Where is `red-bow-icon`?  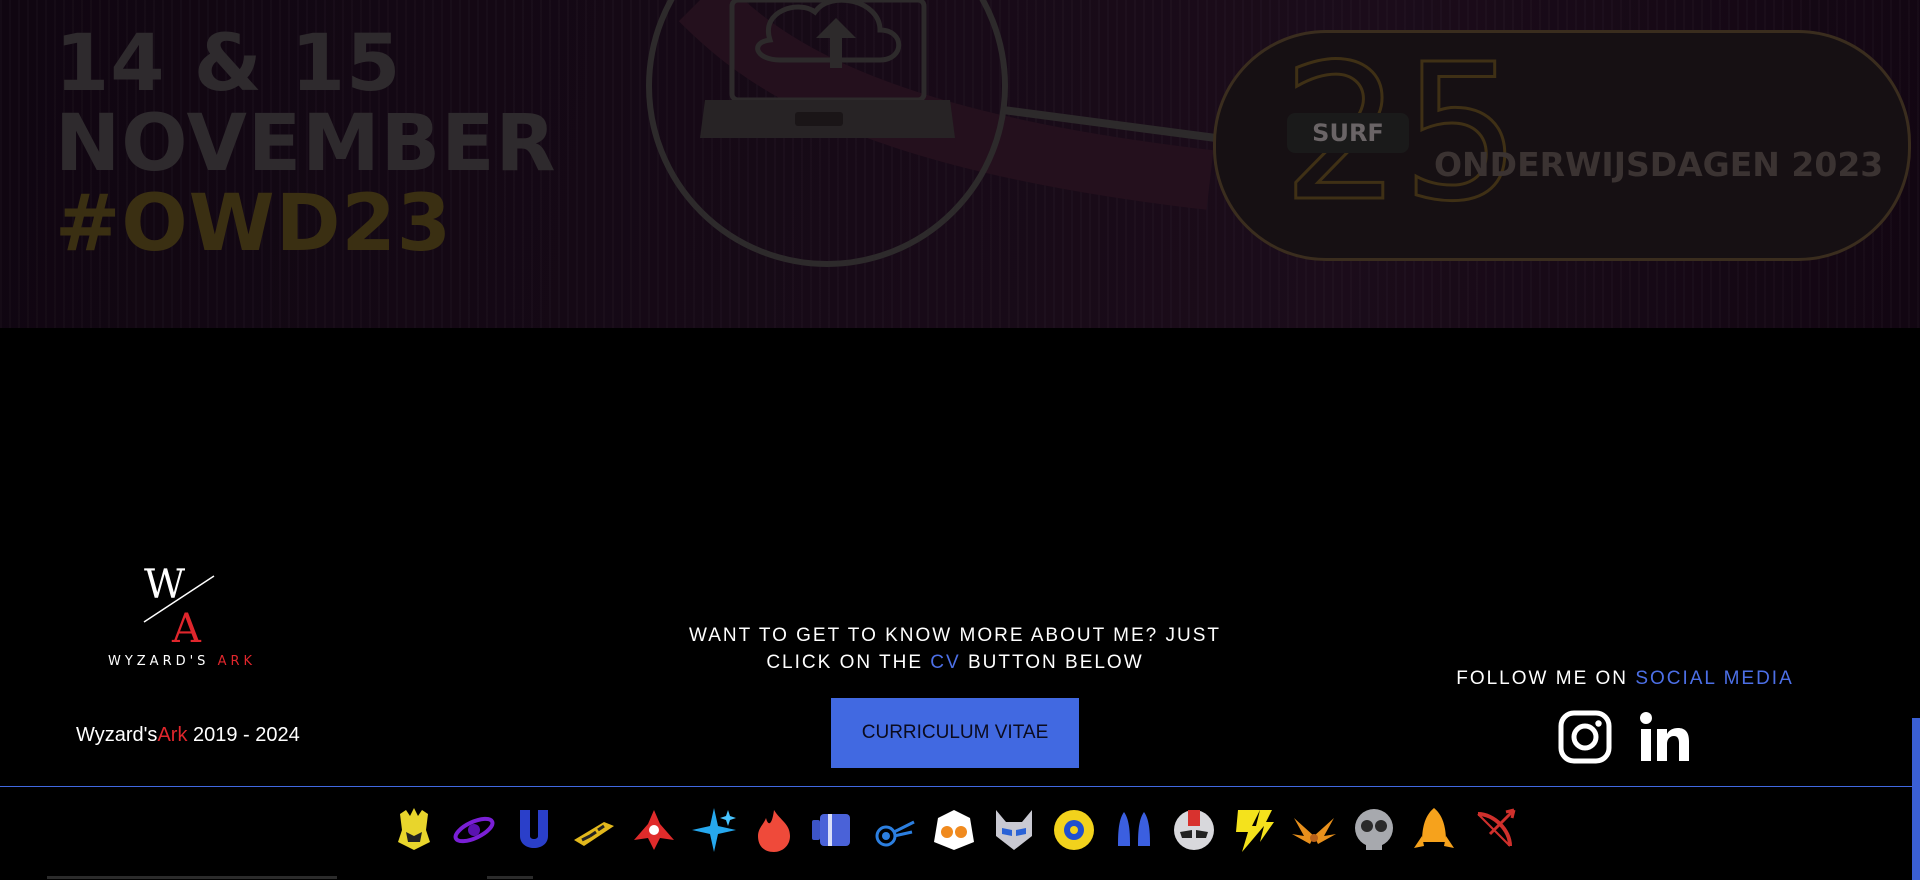
red-bow-icon is located at coordinates (1494, 830).